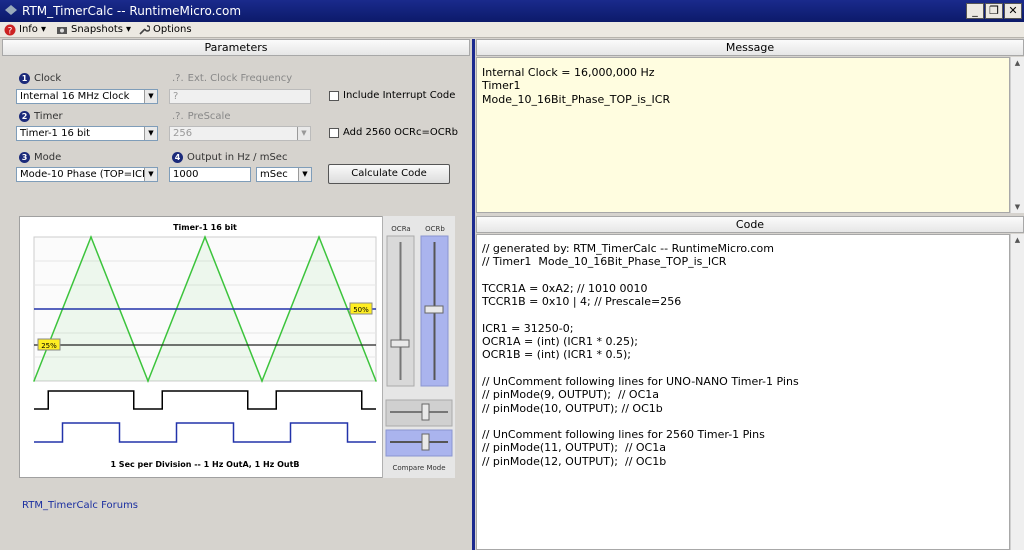 The width and height of the screenshot is (1024, 550). Describe the element at coordinates (512, 11) in the screenshot. I see `title-bar: RTM_TimerCalc -- RuntimeMicro.com _ ❐ ✕` at that location.